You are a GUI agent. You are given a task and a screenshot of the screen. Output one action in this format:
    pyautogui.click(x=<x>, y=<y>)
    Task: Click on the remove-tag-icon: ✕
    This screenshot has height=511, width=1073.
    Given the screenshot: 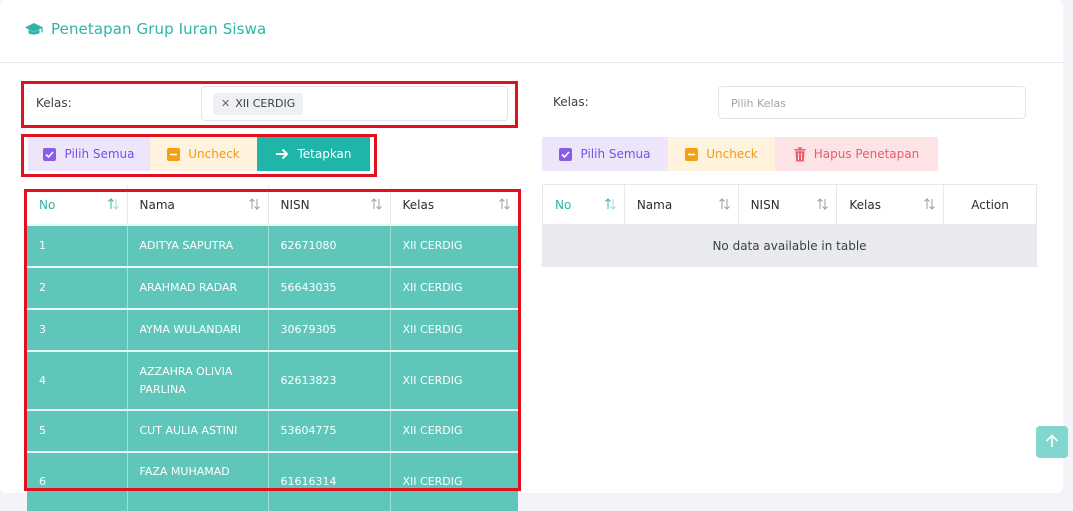 What is the action you would take?
    pyautogui.click(x=225, y=104)
    